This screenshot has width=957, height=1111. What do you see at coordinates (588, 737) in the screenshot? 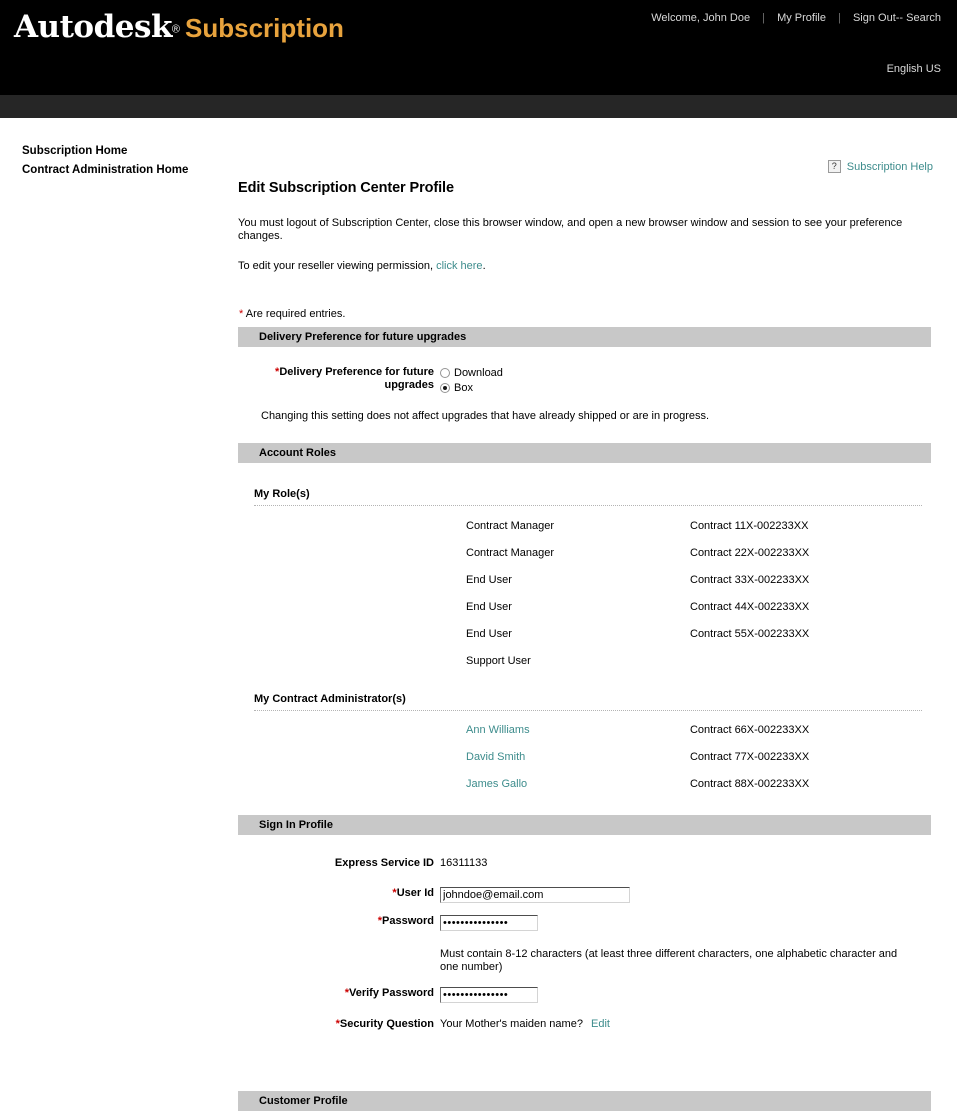
I see `table-row: Ann Williams Contract 66X-002233XX` at bounding box center [588, 737].